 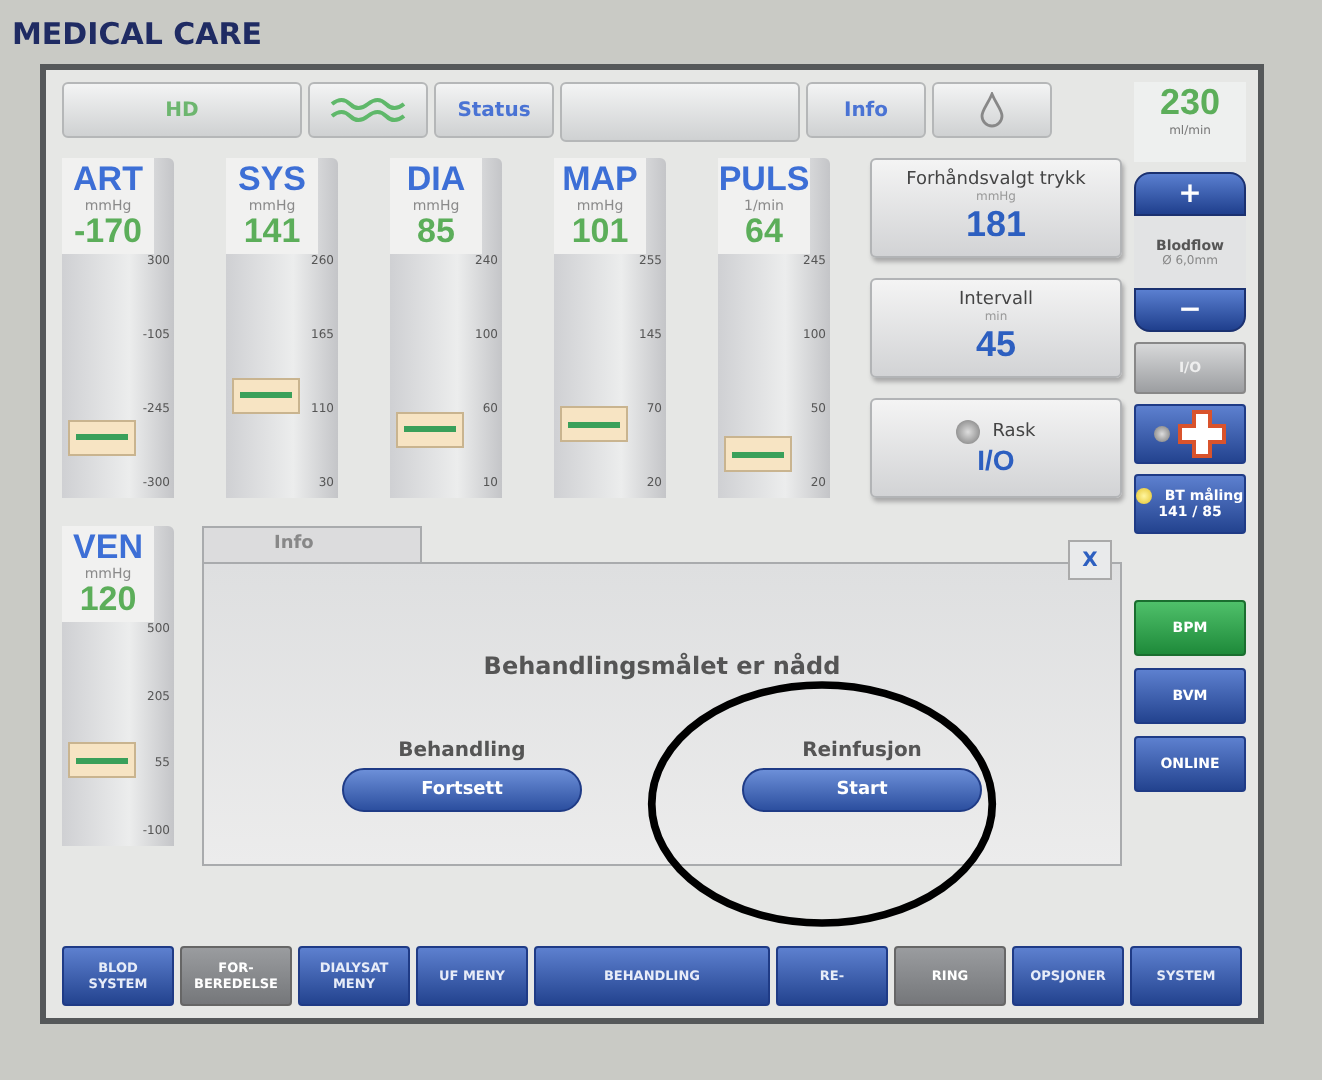 What do you see at coordinates (462, 790) in the screenshot?
I see `action-button: Fortsett` at bounding box center [462, 790].